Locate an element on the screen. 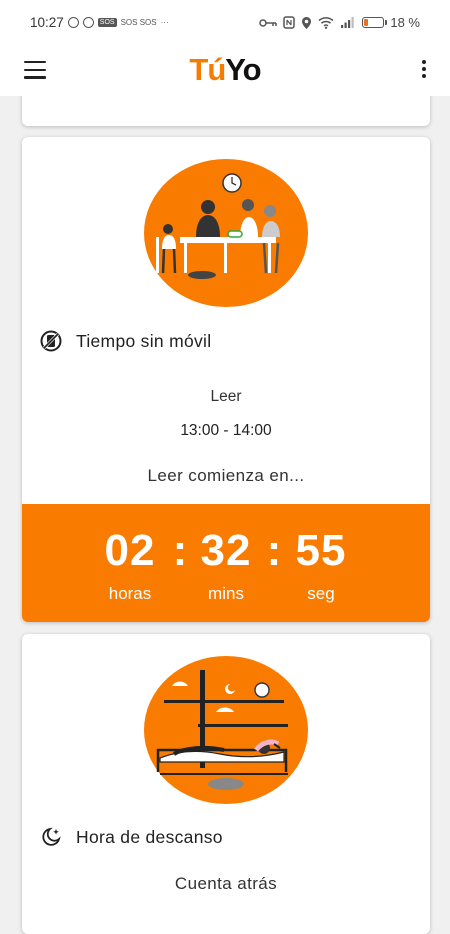  signal-icon is located at coordinates (348, 22).